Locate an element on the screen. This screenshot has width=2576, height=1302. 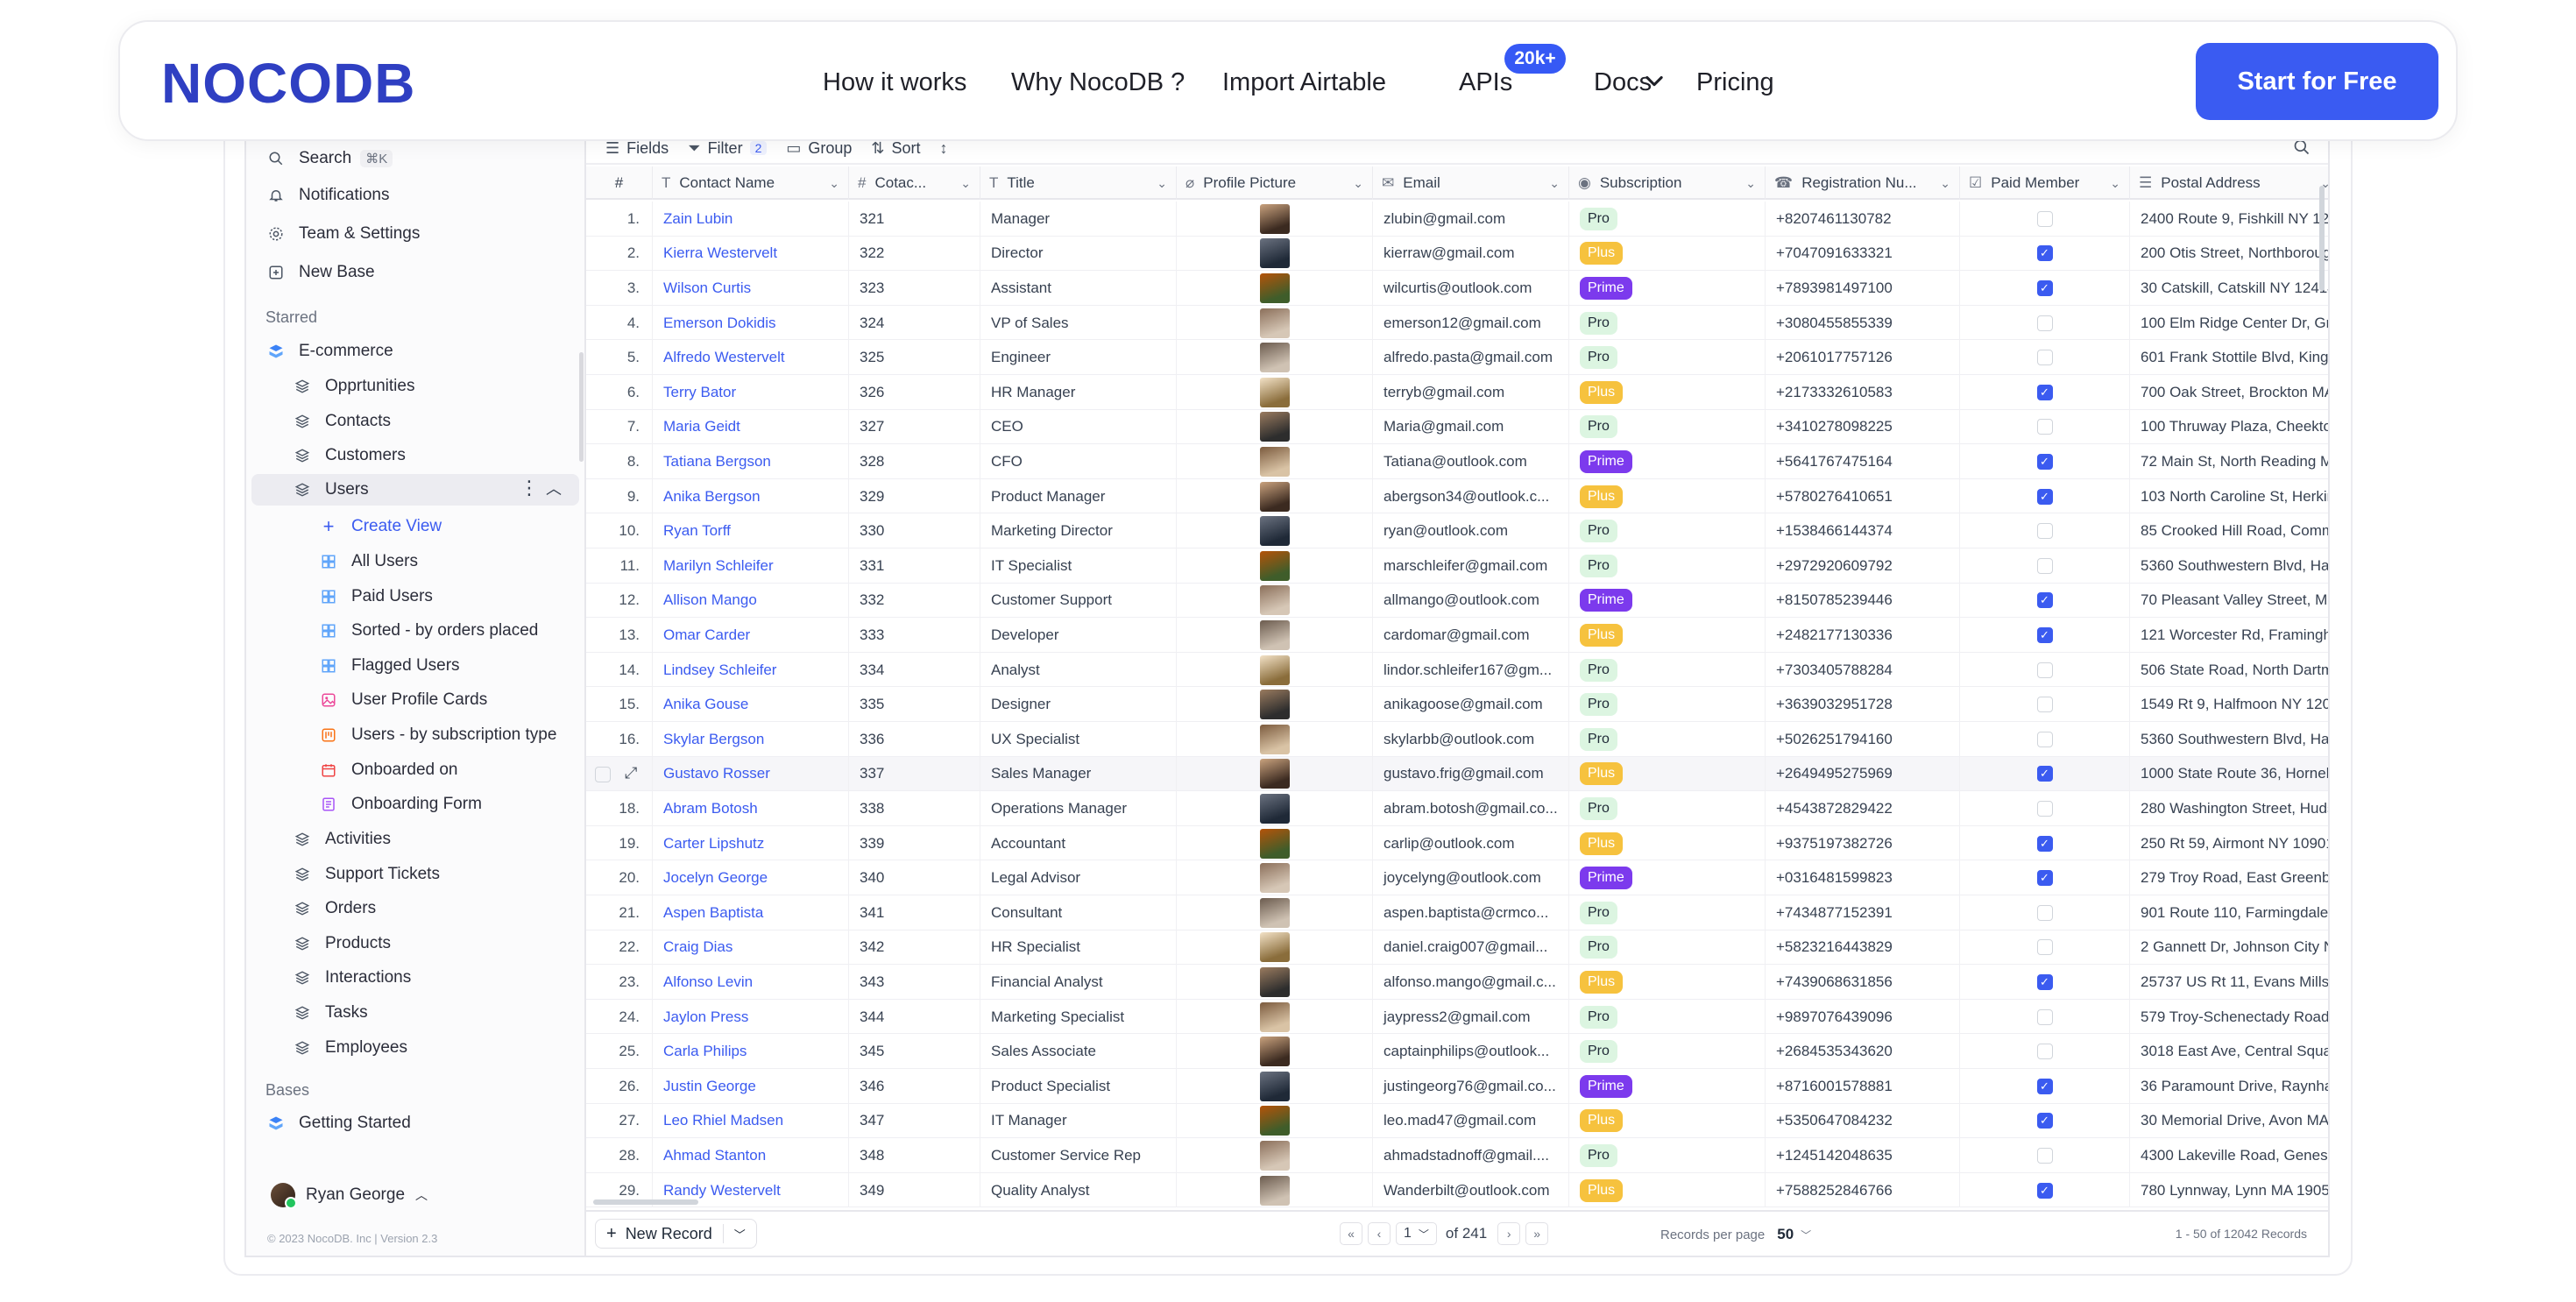
title-cell: IT Specialist is located at coordinates (1078, 566).